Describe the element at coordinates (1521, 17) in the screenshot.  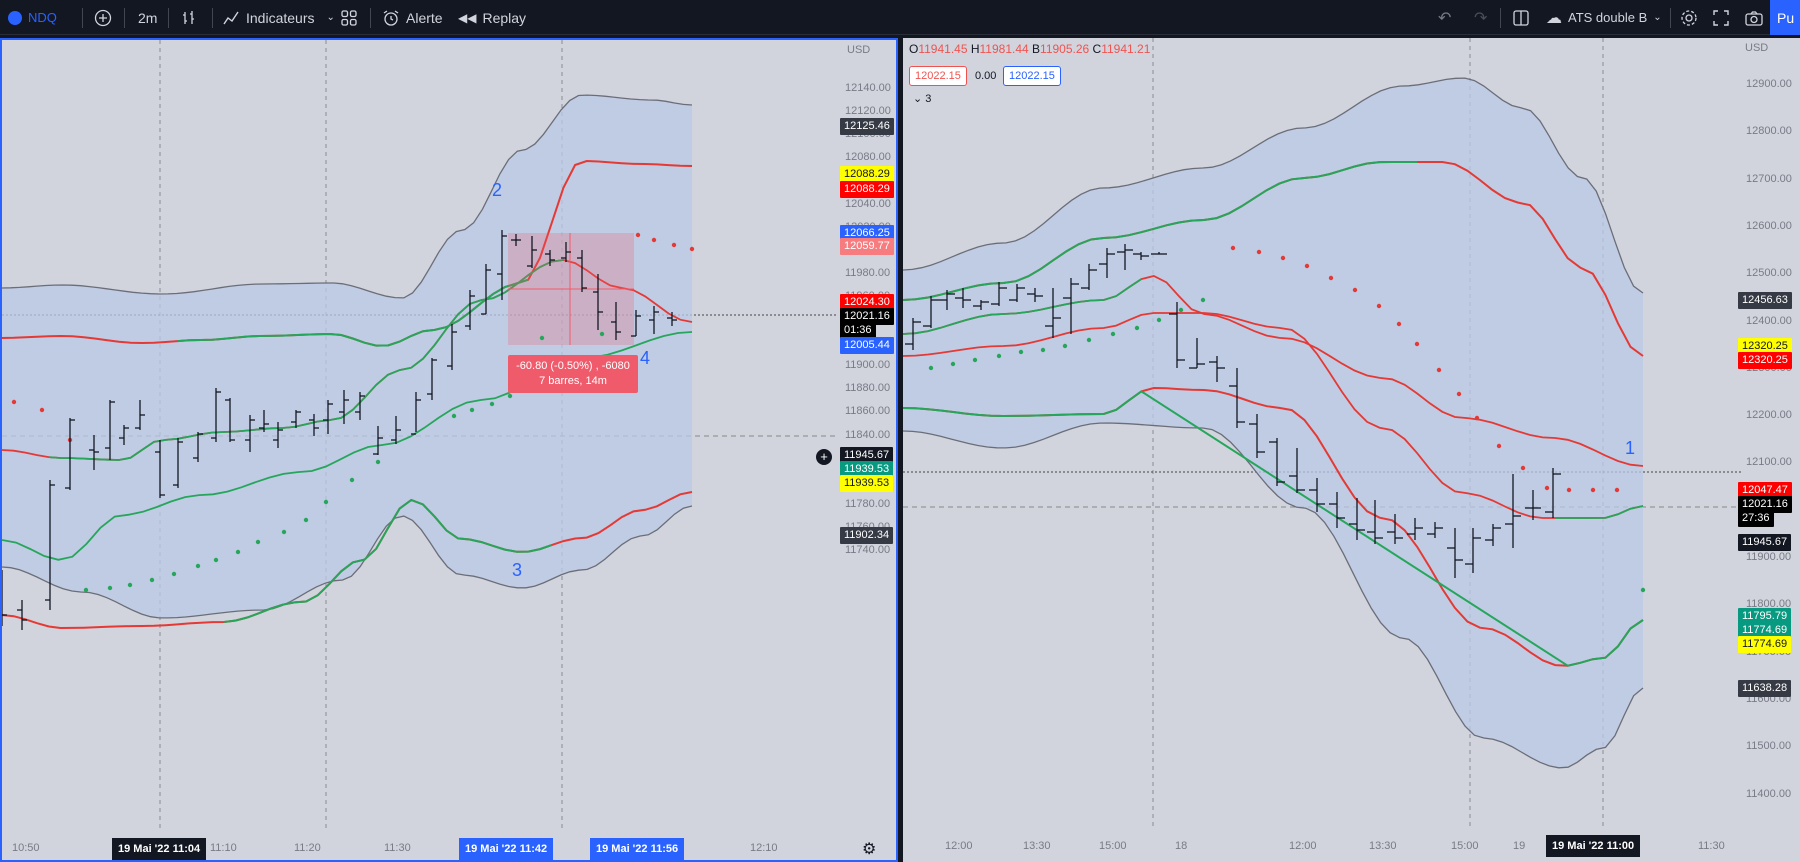
I see `layout-select-button` at that location.